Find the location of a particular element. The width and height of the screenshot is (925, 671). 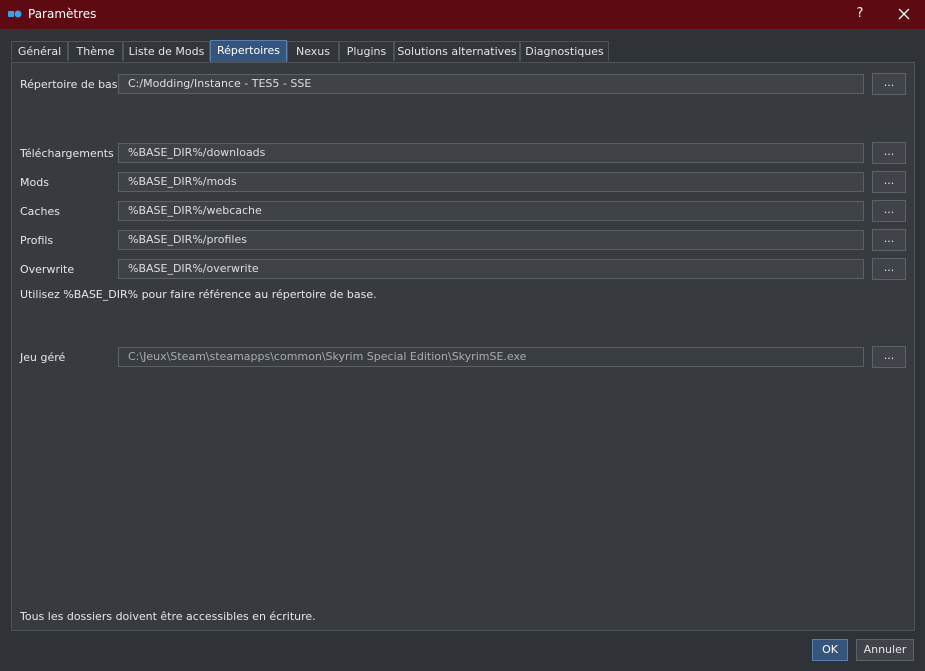

ok-button: OK is located at coordinates (830, 650).